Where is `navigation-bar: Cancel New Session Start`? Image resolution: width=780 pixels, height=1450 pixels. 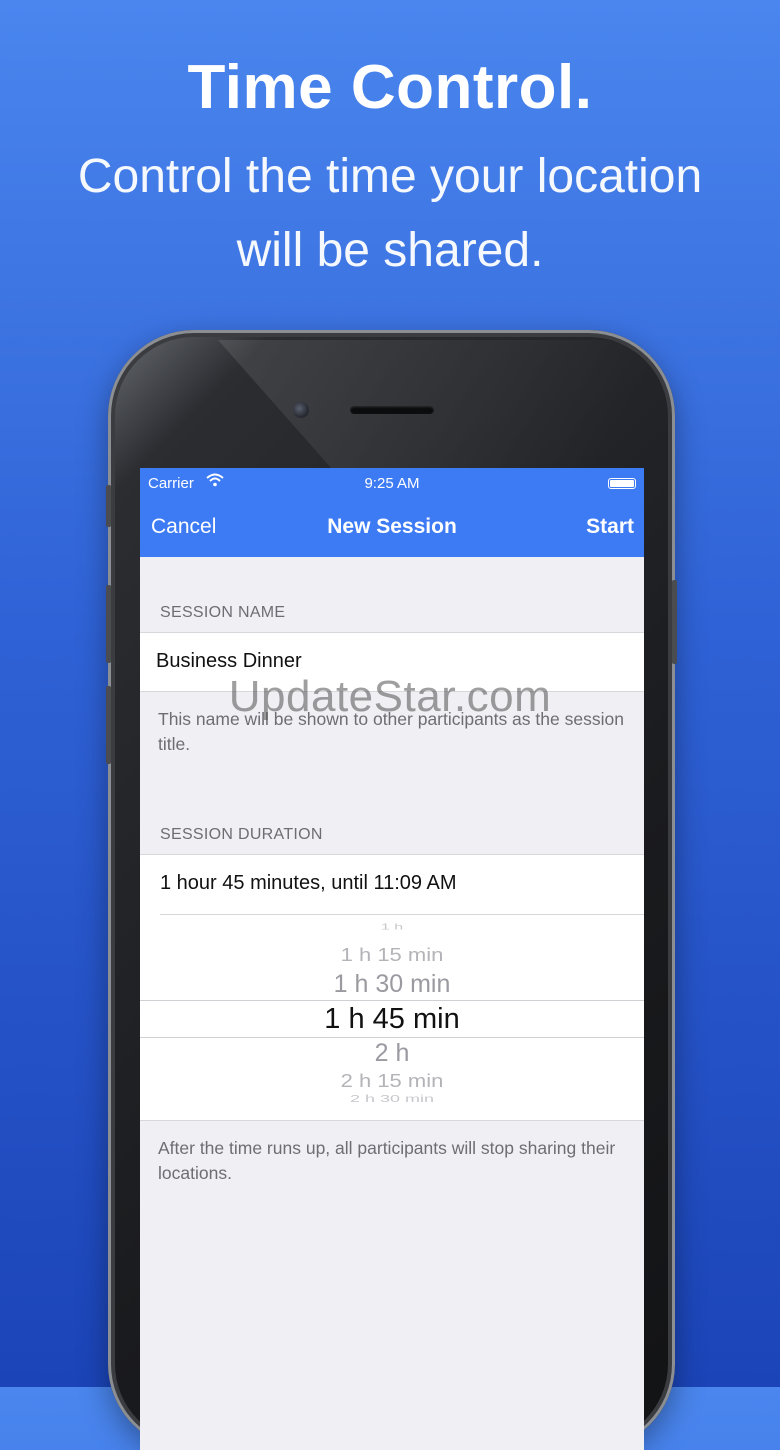
navigation-bar: Cancel New Session Start is located at coordinates (392, 527).